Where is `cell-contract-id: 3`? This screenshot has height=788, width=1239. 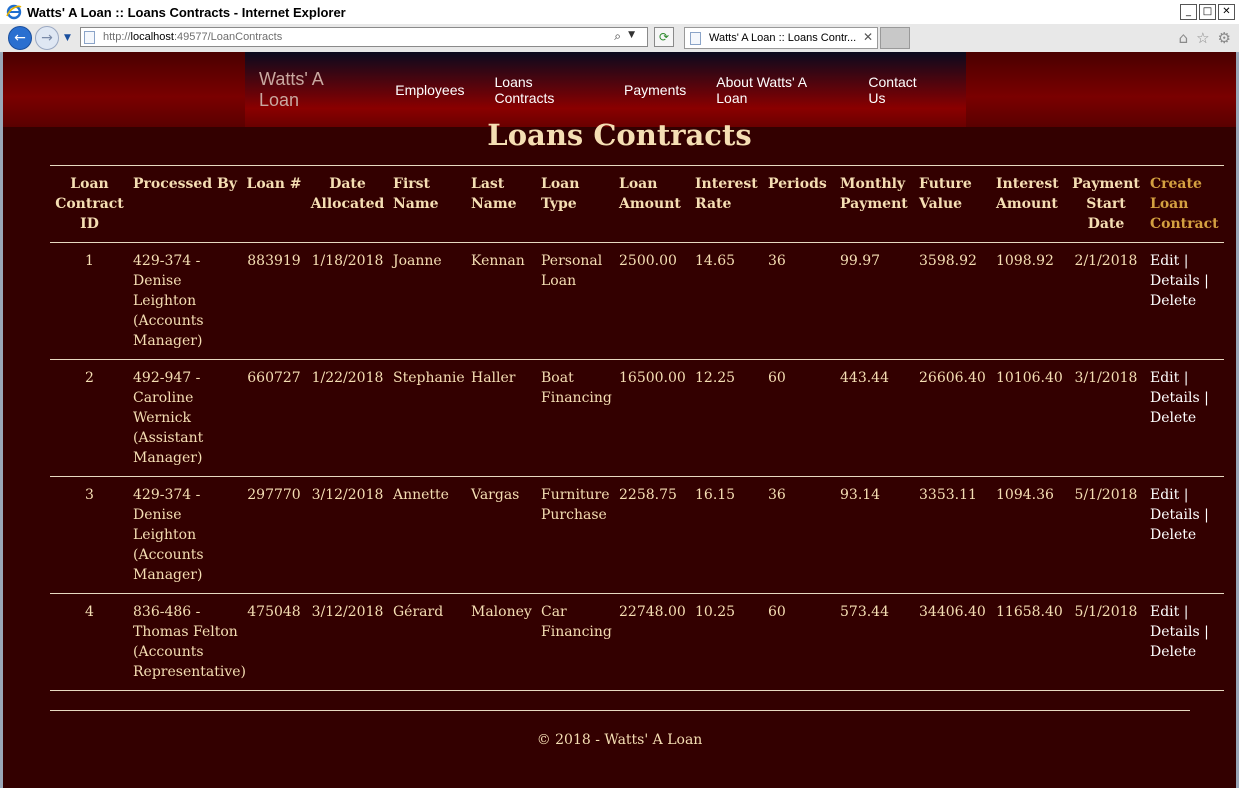 cell-contract-id: 3 is located at coordinates (89, 535).